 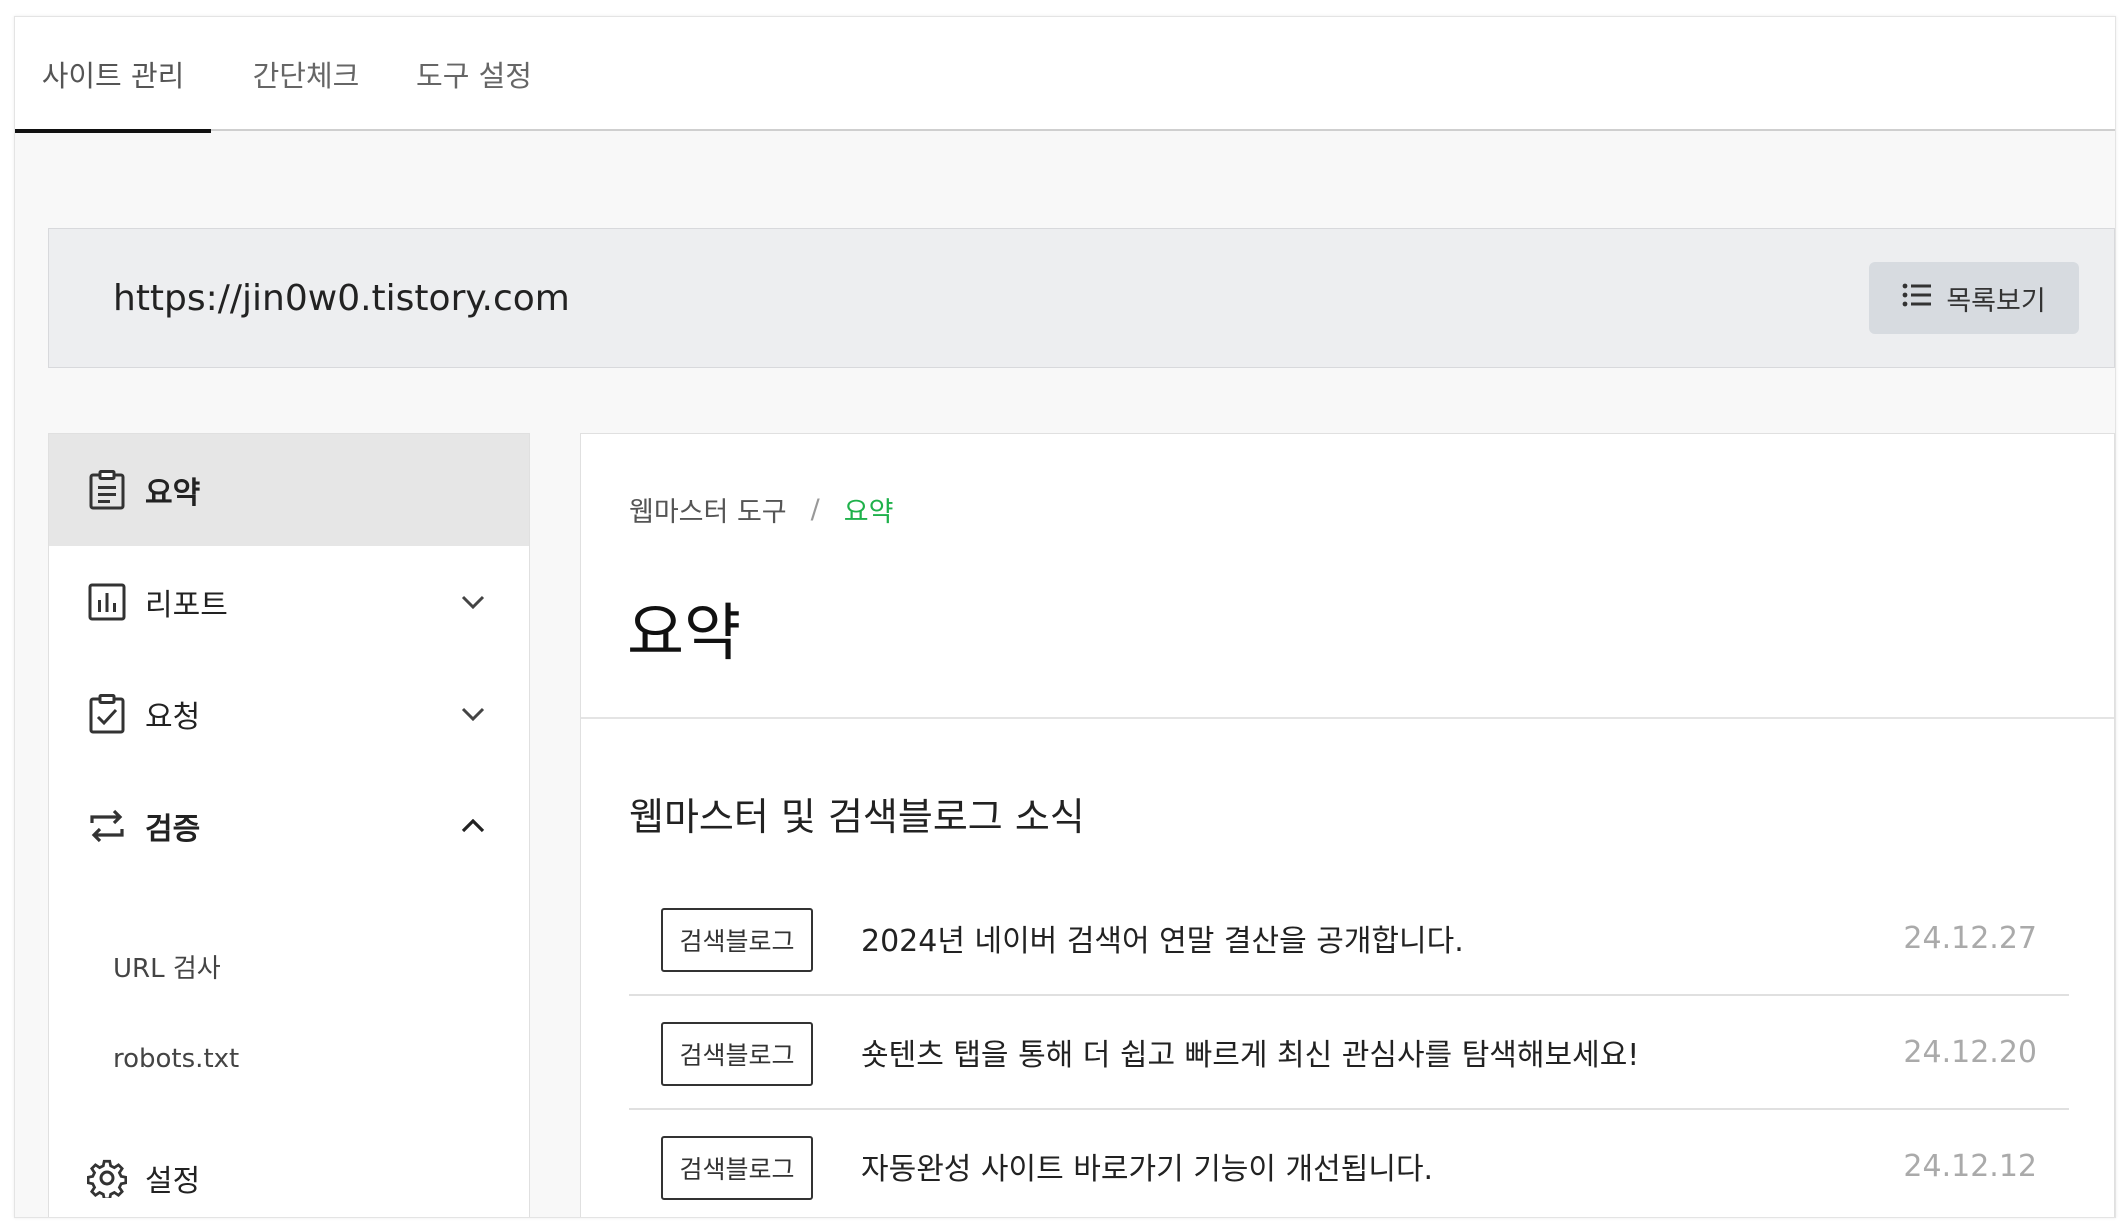 What do you see at coordinates (1347, 718) in the screenshot?
I see `divider` at bounding box center [1347, 718].